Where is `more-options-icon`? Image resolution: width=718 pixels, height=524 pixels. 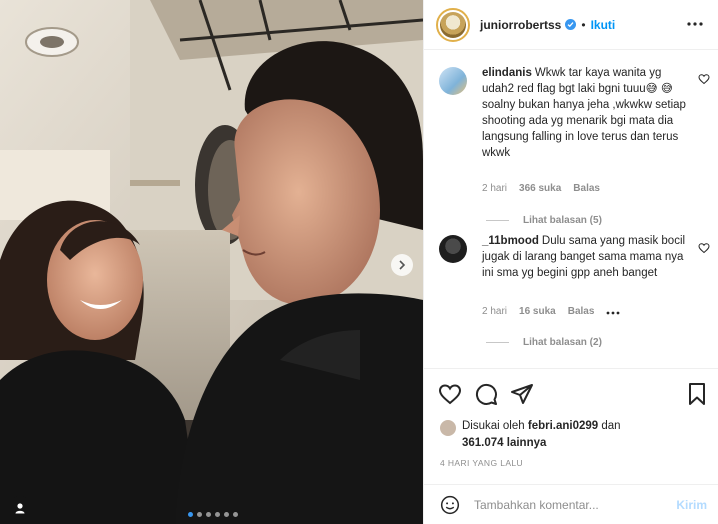
more-options-icon is located at coordinates (695, 24).